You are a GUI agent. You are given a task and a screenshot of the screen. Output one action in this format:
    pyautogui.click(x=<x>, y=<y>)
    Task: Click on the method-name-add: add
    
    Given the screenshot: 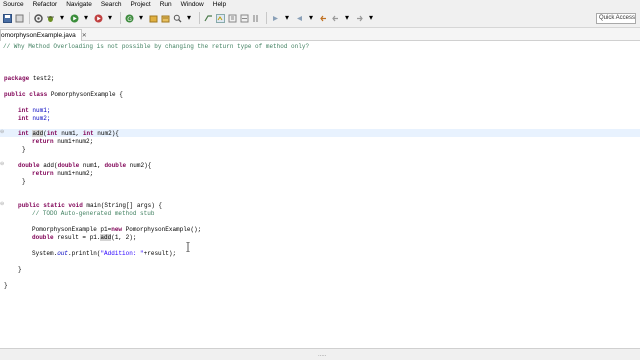 What is the action you would take?
    pyautogui.click(x=38, y=133)
    